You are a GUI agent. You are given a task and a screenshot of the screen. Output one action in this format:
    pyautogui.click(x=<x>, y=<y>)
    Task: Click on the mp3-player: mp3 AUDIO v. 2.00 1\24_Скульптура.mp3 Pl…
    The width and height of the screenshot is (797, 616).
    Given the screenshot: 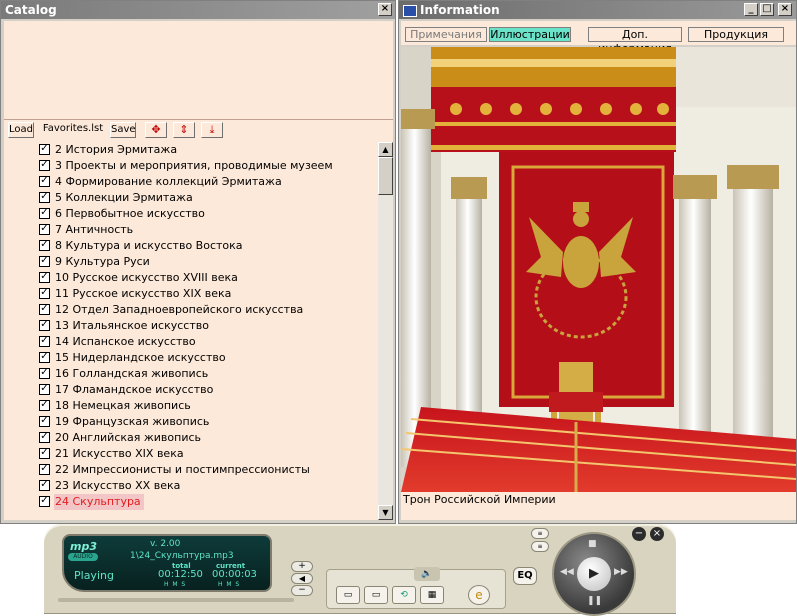 What is the action you would take?
    pyautogui.click(x=360, y=570)
    